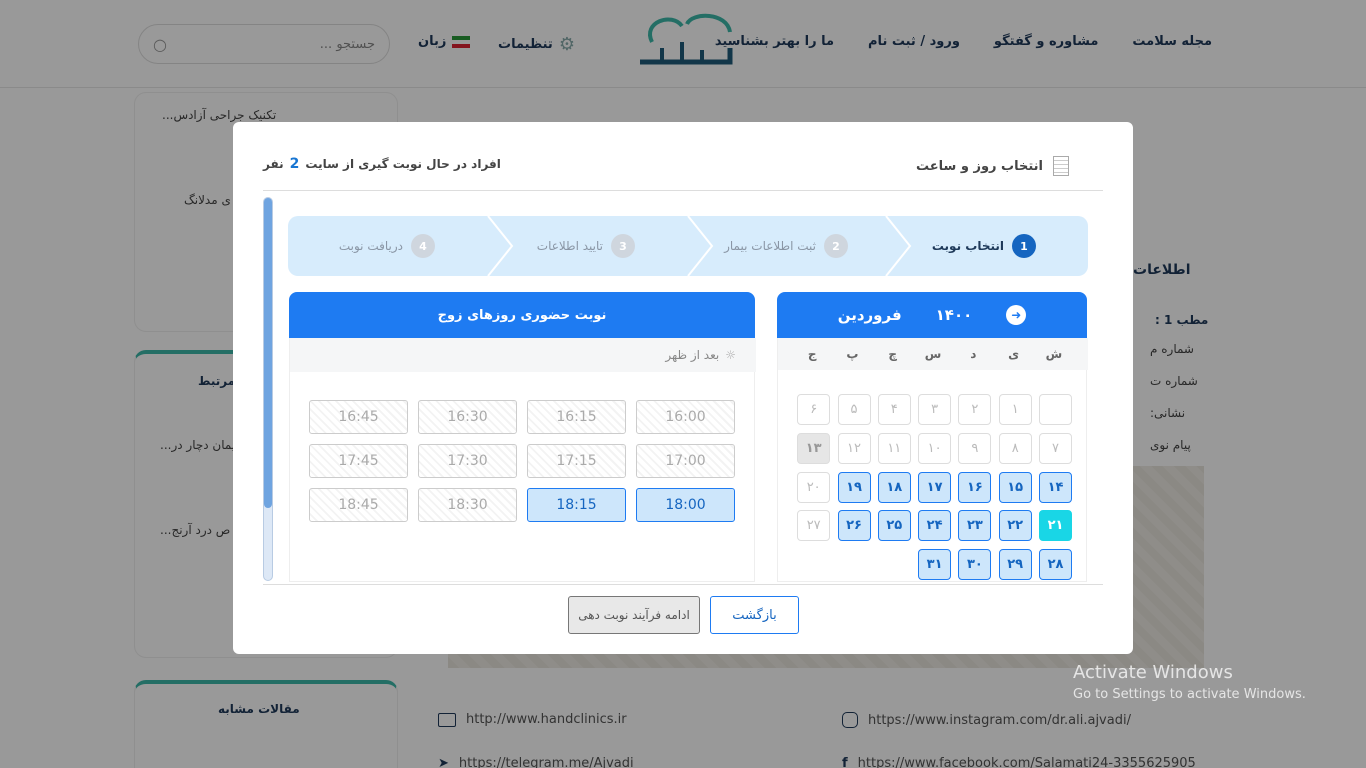 Image resolution: width=1366 pixels, height=768 pixels. I want to click on calendar-day: ۱۸, so click(894, 487).